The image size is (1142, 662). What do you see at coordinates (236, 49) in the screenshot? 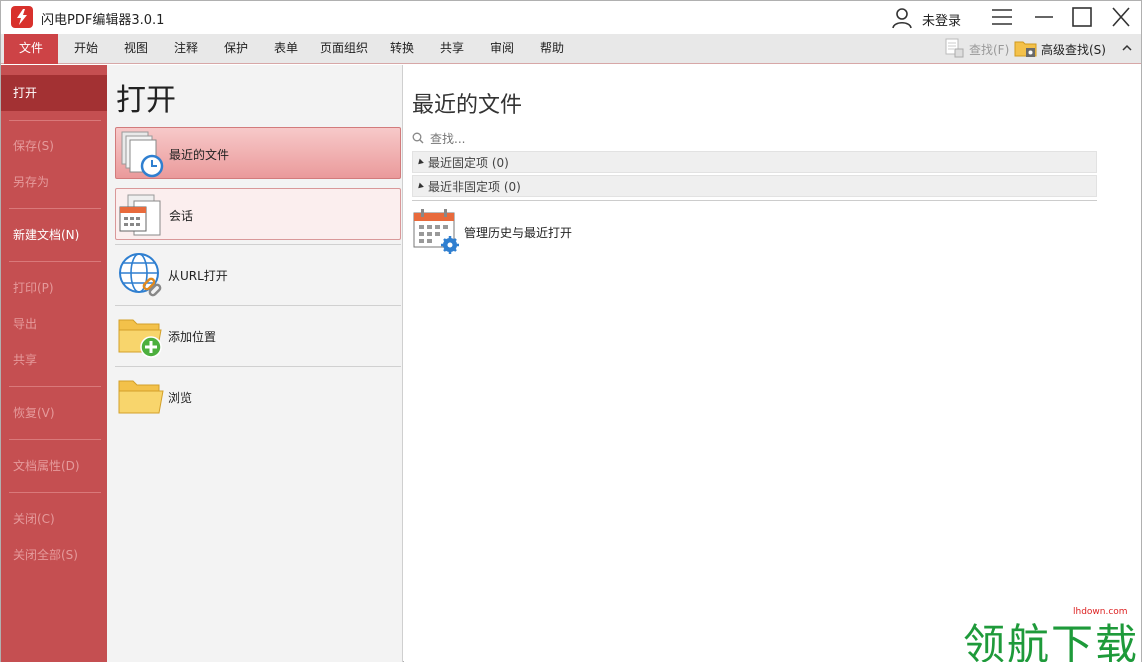
I see `tab-protect: 保护` at bounding box center [236, 49].